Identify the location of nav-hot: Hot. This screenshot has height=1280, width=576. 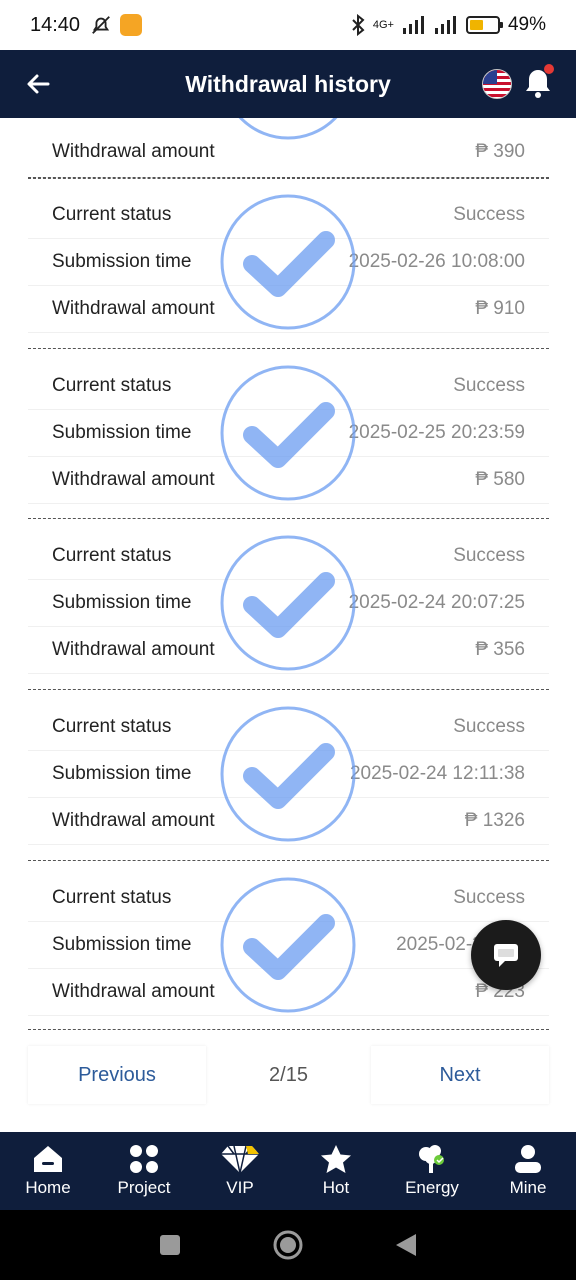
(336, 1171).